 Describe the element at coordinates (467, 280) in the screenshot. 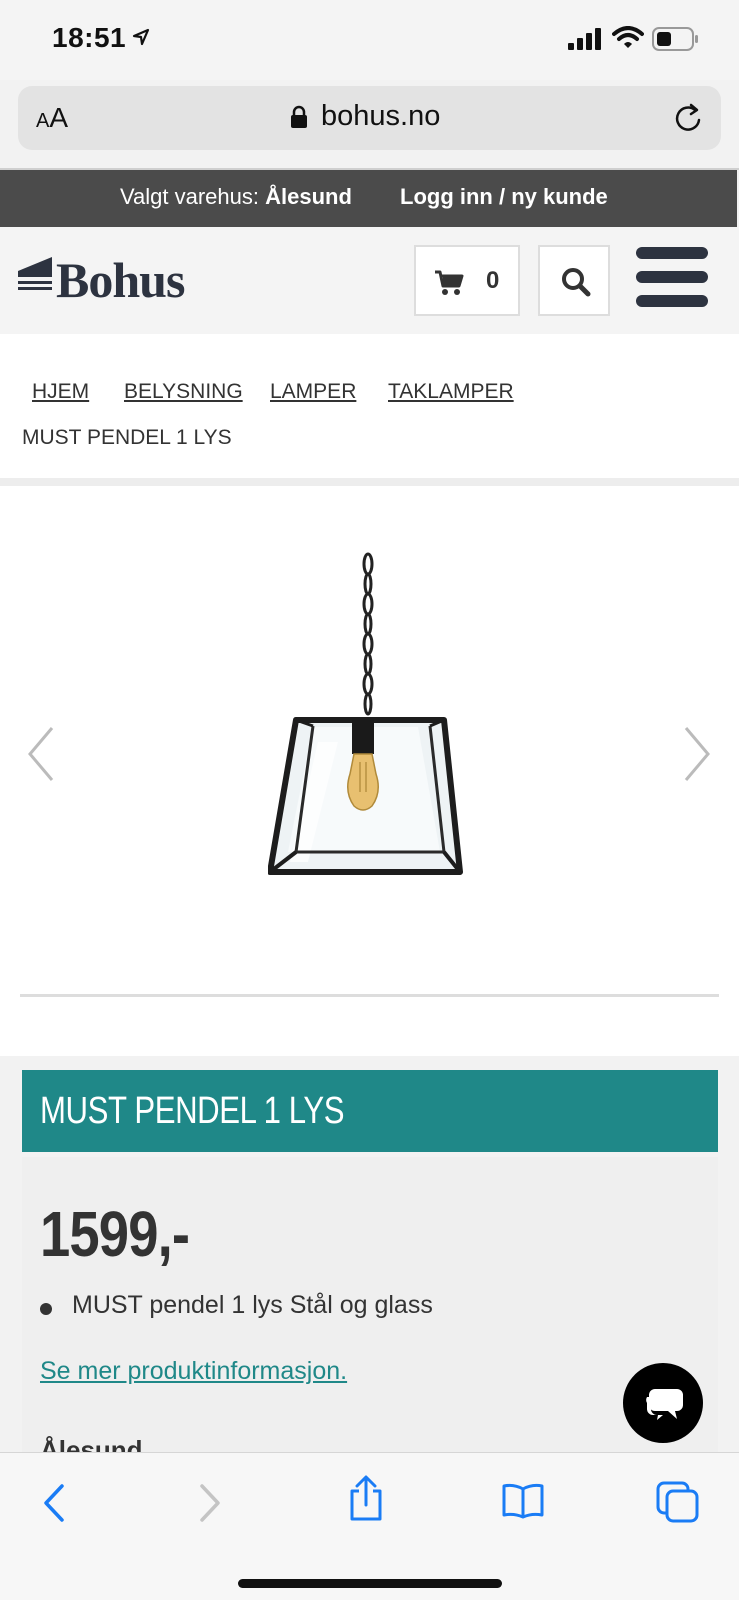

I see `cart-button: 0` at that location.